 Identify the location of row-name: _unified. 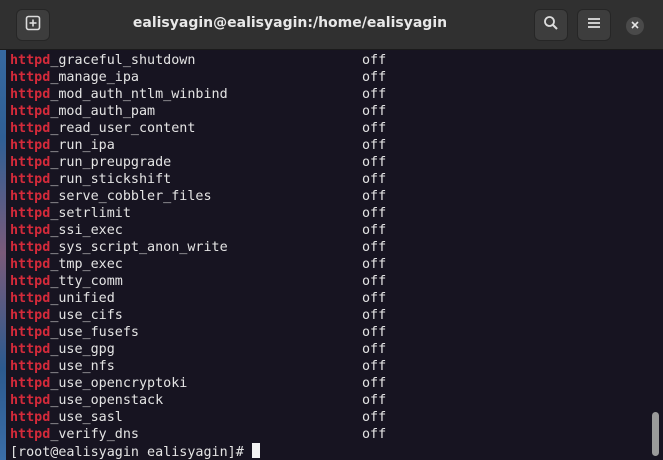
(82, 298).